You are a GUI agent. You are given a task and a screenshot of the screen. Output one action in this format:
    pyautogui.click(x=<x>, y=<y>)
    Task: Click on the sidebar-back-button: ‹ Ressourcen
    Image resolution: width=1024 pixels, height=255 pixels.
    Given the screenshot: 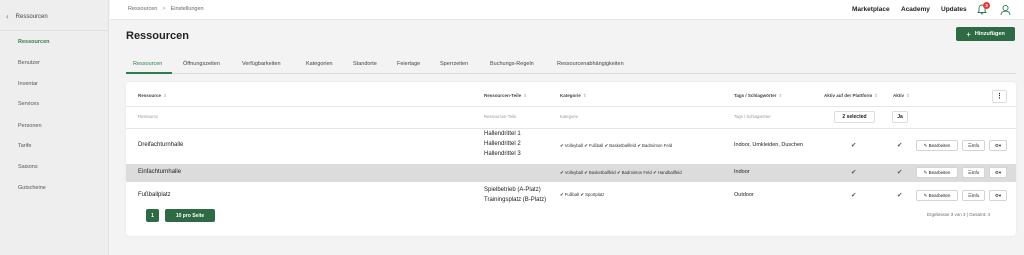 What is the action you would take?
    pyautogui.click(x=27, y=16)
    